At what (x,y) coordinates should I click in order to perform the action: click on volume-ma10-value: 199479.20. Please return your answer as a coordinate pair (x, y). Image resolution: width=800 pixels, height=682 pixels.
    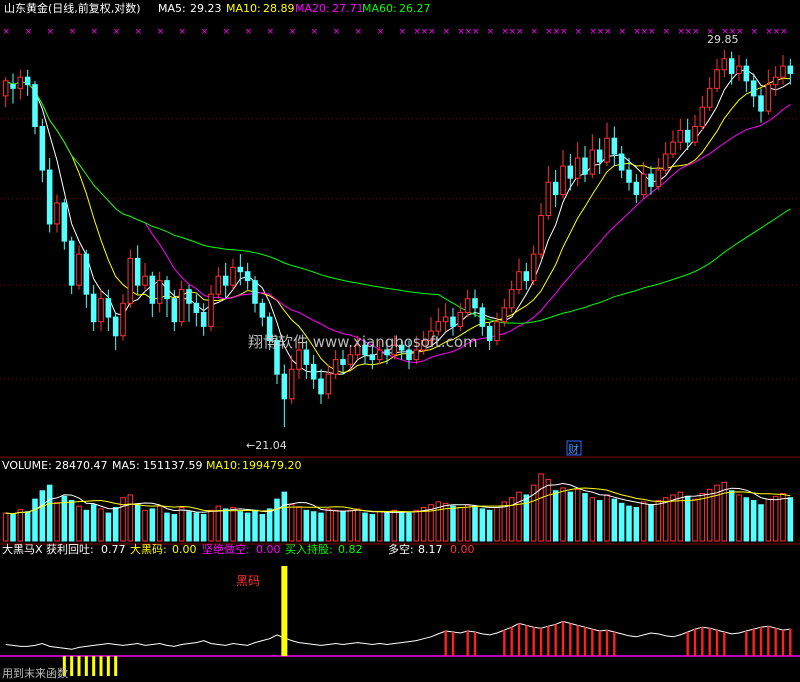
    Looking at the image, I should click on (272, 465).